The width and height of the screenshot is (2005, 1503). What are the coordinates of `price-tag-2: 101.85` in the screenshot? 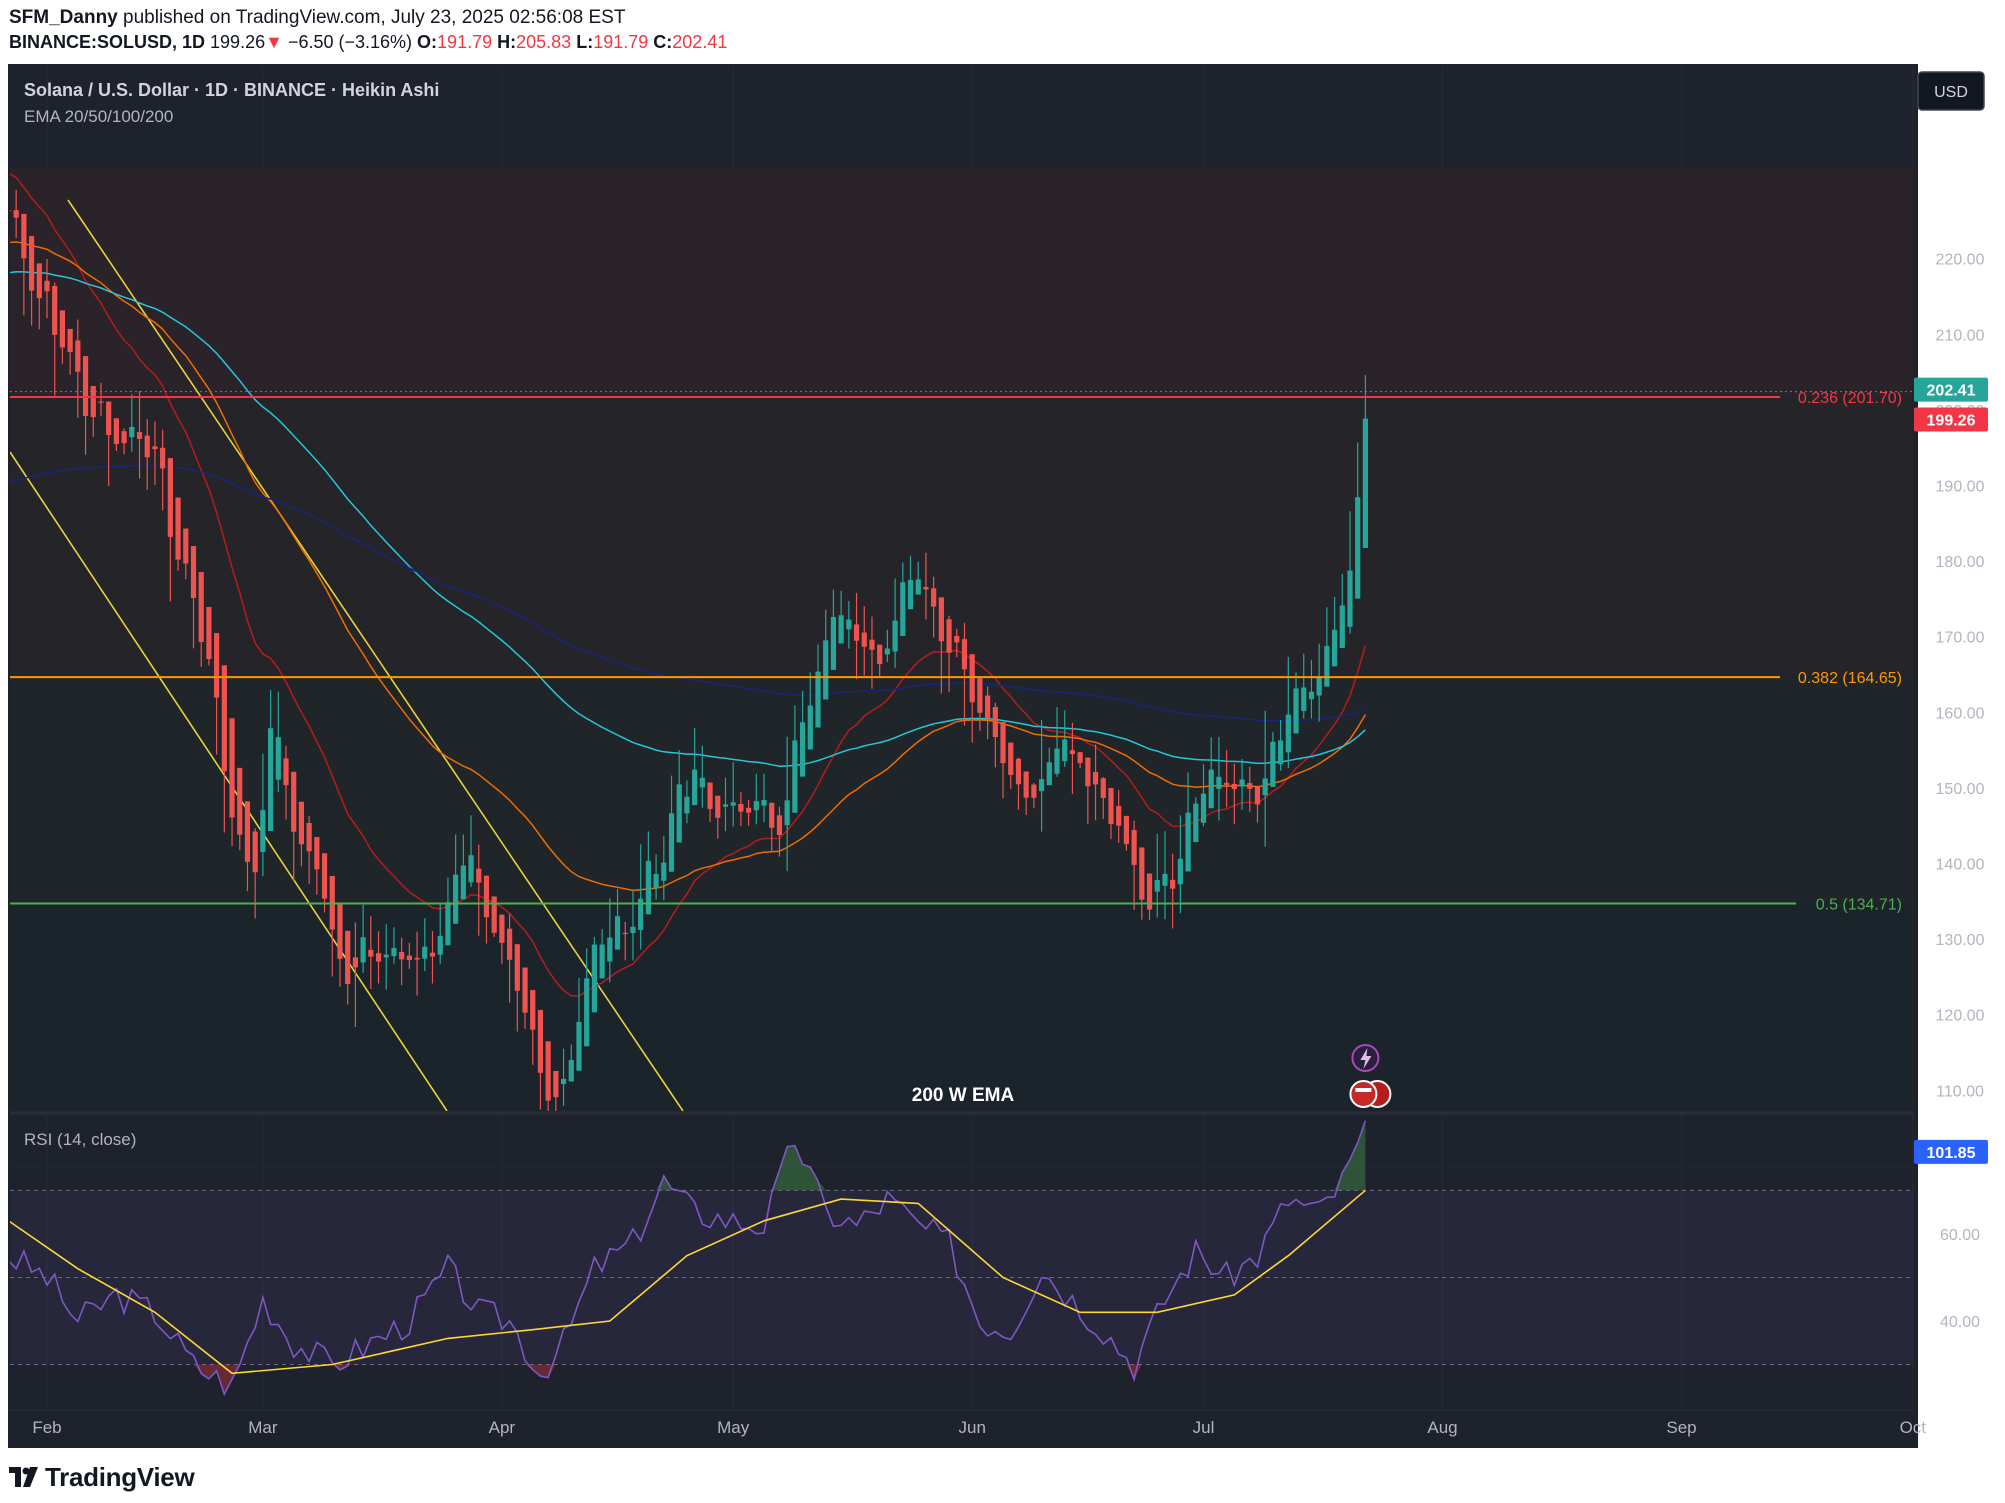 It's located at (1951, 1151).